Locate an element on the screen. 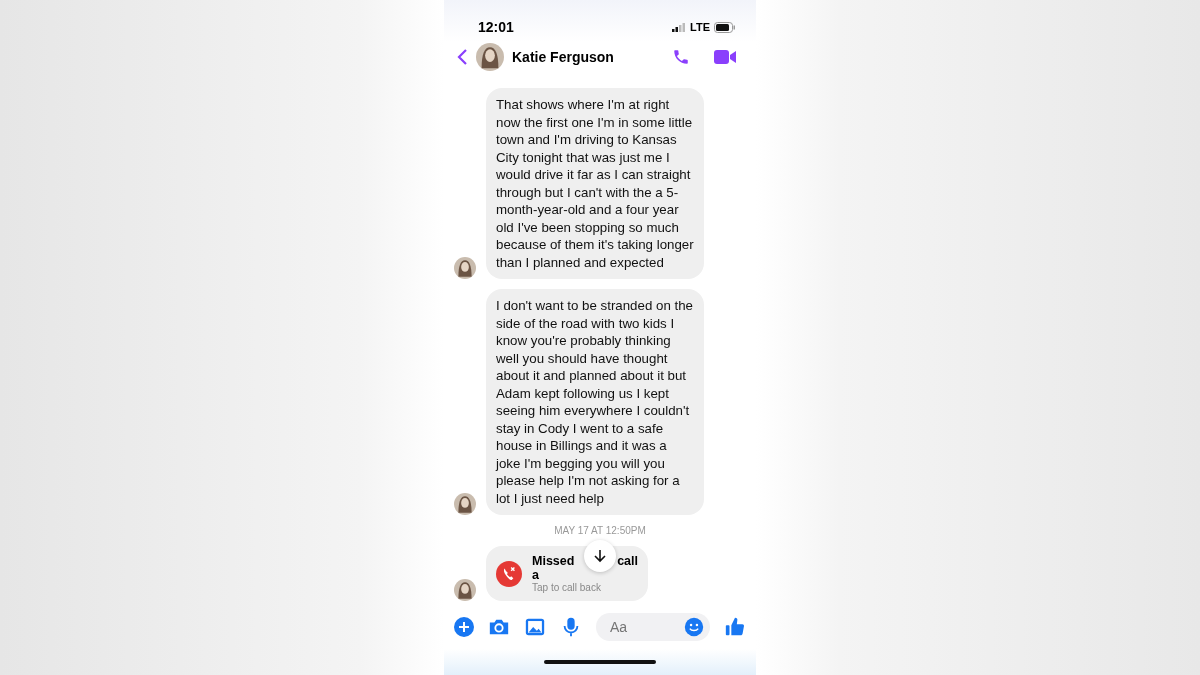  network-label: LTE is located at coordinates (700, 27).